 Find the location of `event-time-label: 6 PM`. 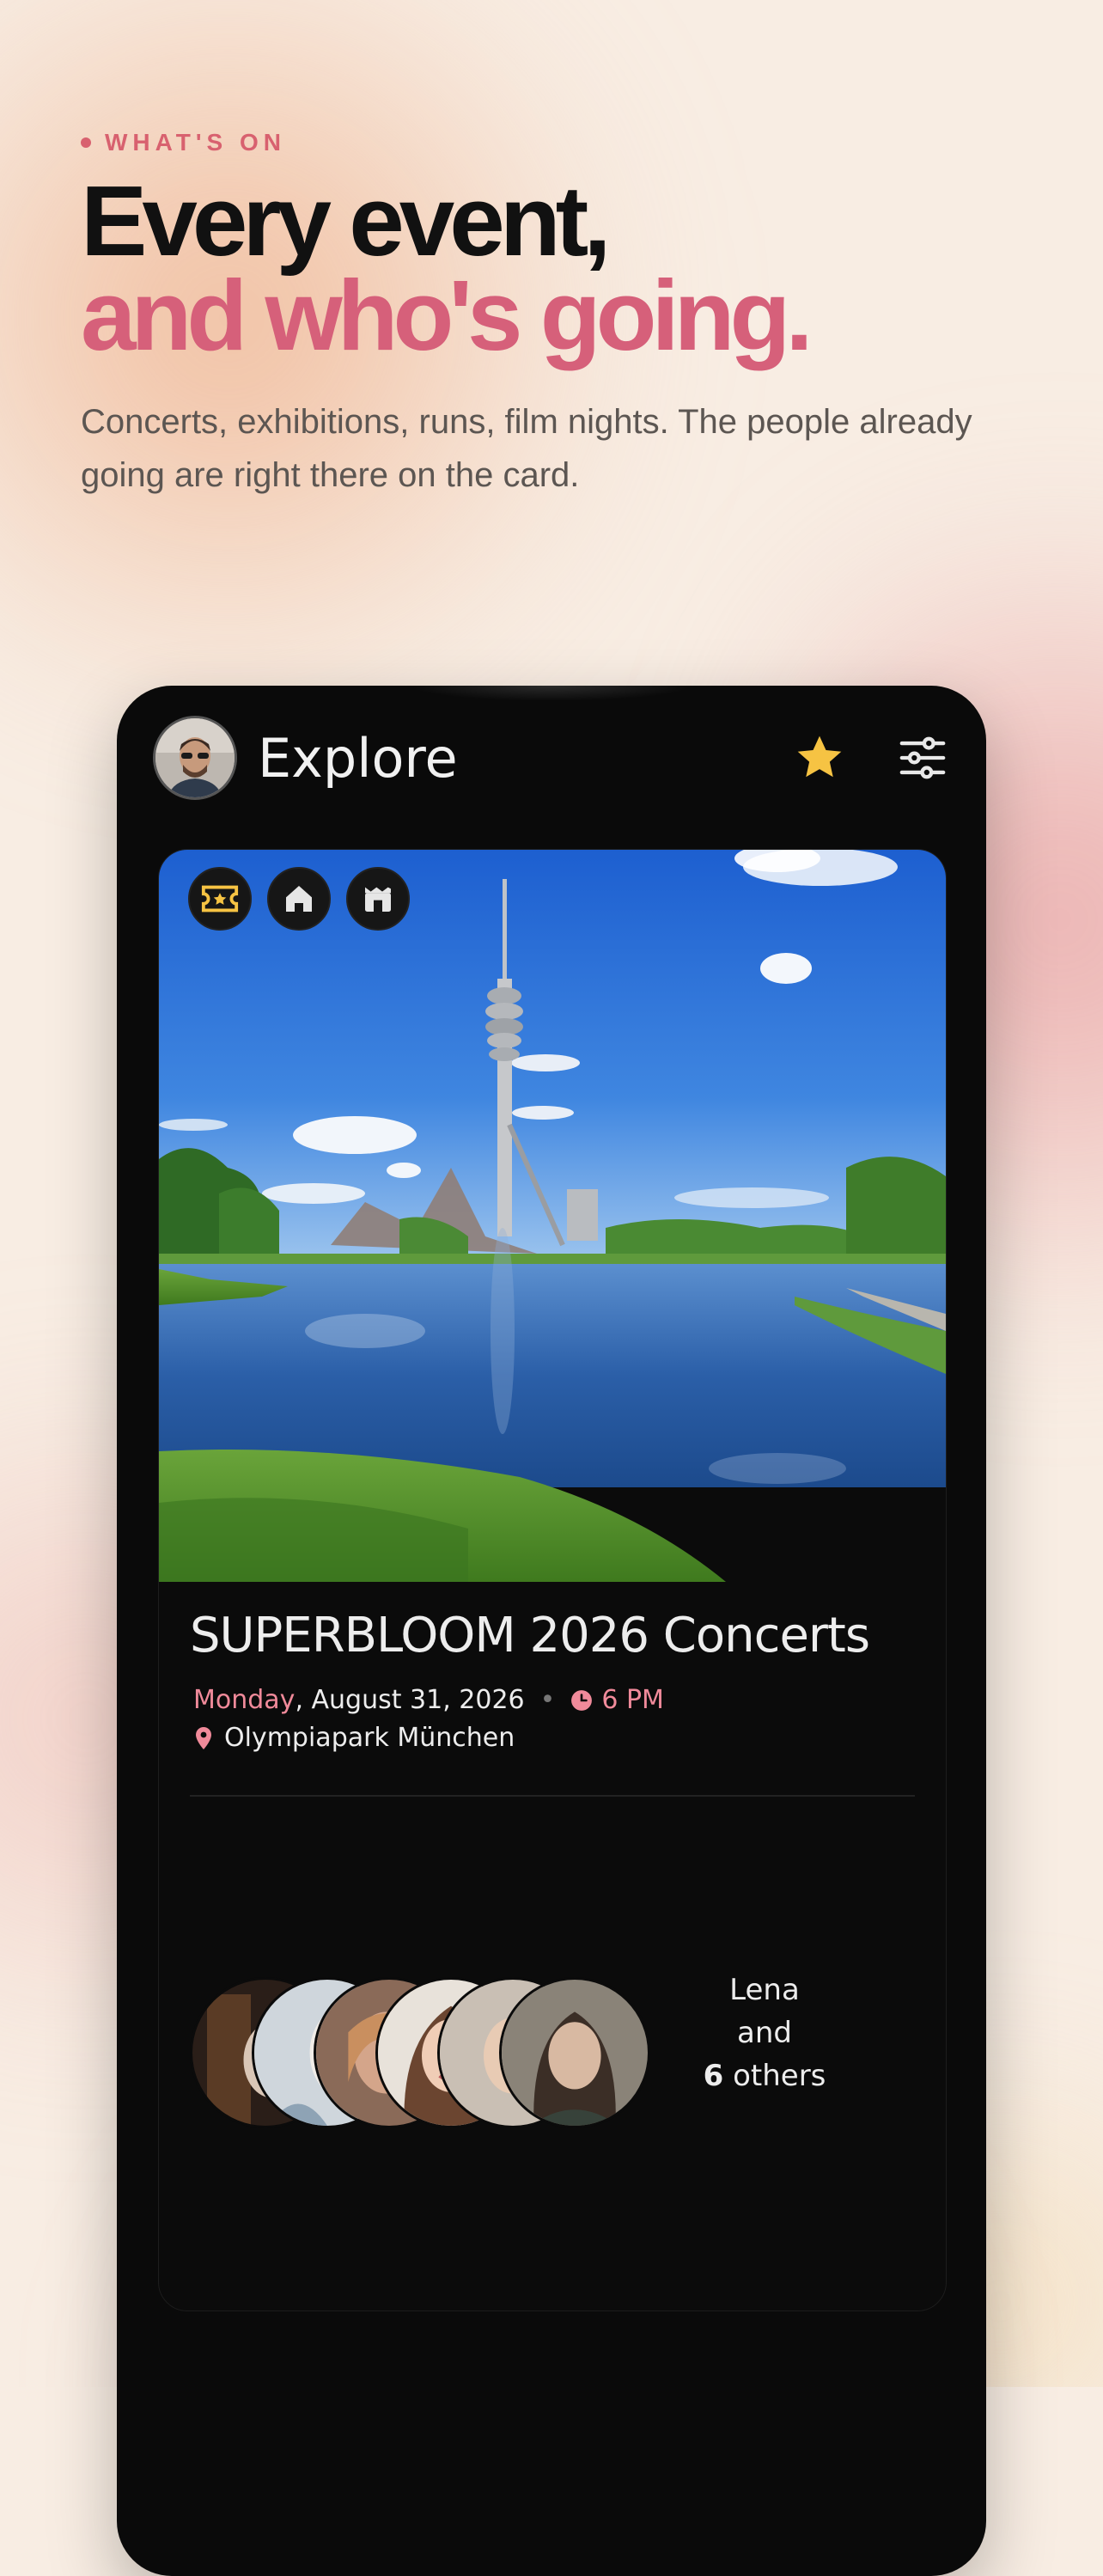

event-time-label: 6 PM is located at coordinates (632, 1700).